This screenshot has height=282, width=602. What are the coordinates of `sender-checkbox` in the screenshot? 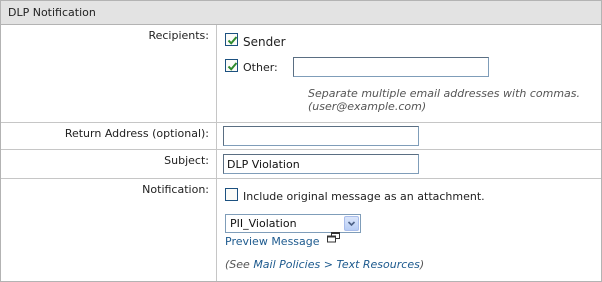 It's located at (231, 39).